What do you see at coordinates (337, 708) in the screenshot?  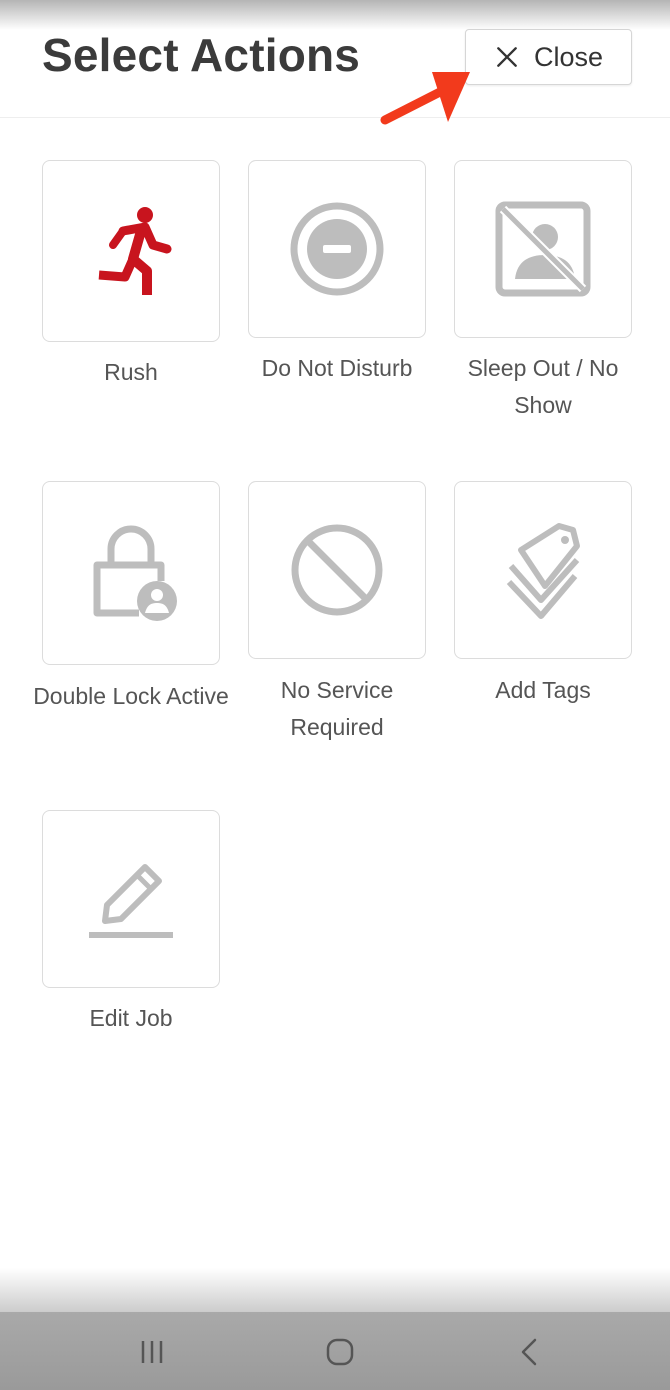 I see `action-label-no-service-required: No Service Required` at bounding box center [337, 708].